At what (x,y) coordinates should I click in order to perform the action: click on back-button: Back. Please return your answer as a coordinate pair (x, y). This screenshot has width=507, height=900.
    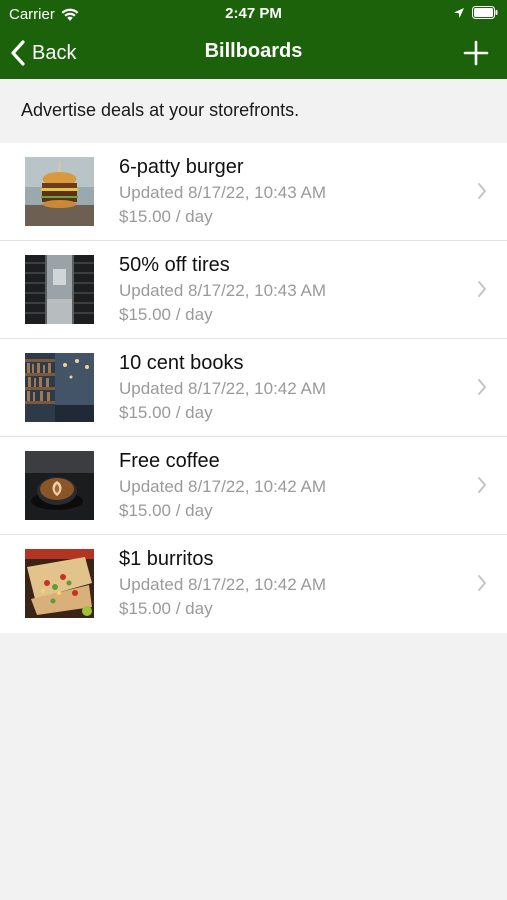
    Looking at the image, I should click on (43, 53).